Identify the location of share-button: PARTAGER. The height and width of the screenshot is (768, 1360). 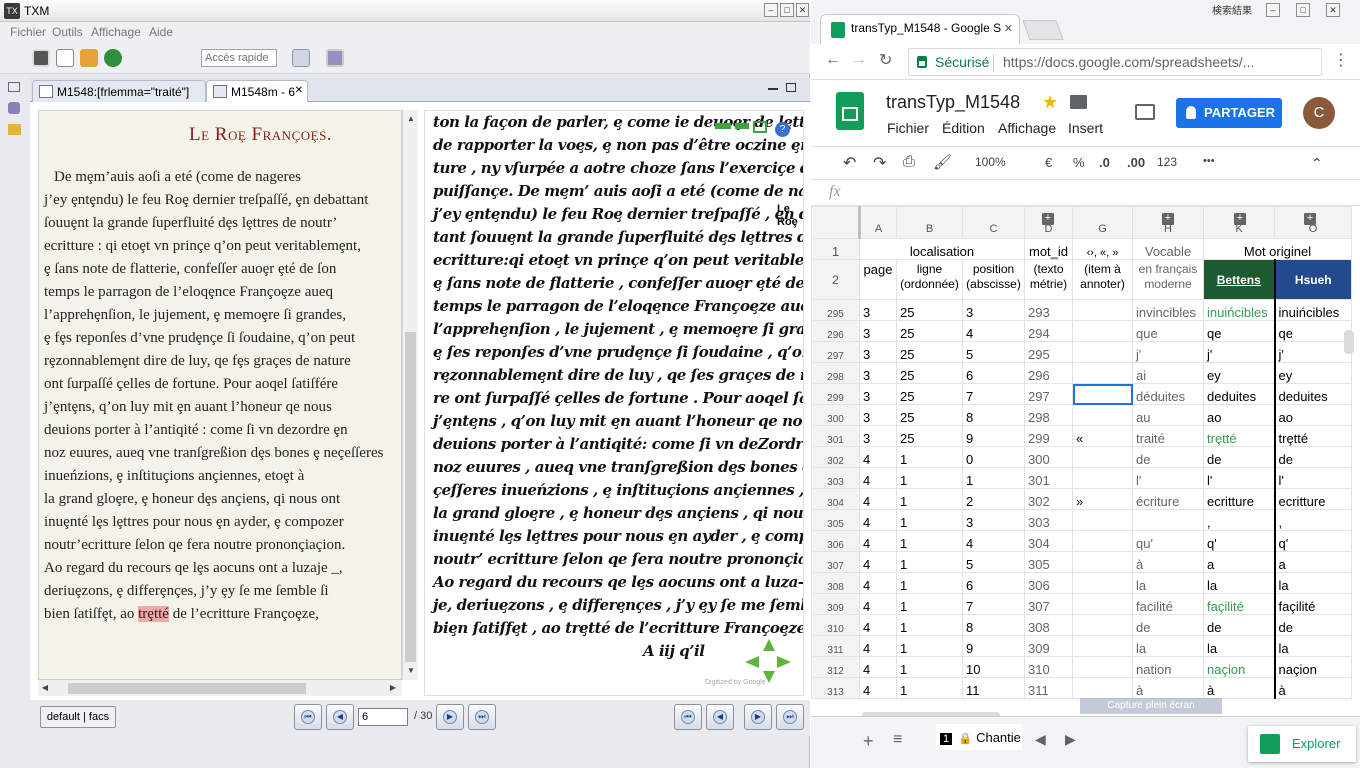
(1229, 113).